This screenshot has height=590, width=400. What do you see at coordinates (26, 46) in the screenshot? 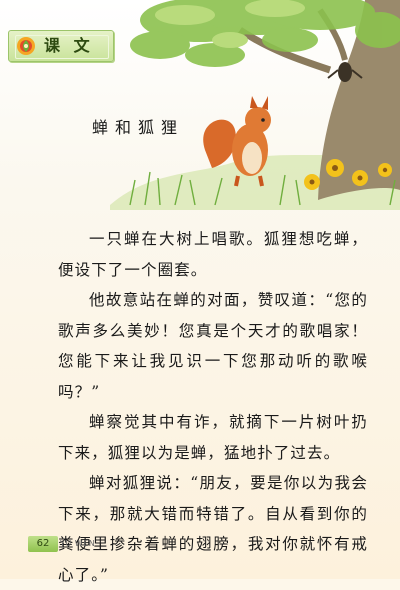
I see `lesson-flower-icon` at bounding box center [26, 46].